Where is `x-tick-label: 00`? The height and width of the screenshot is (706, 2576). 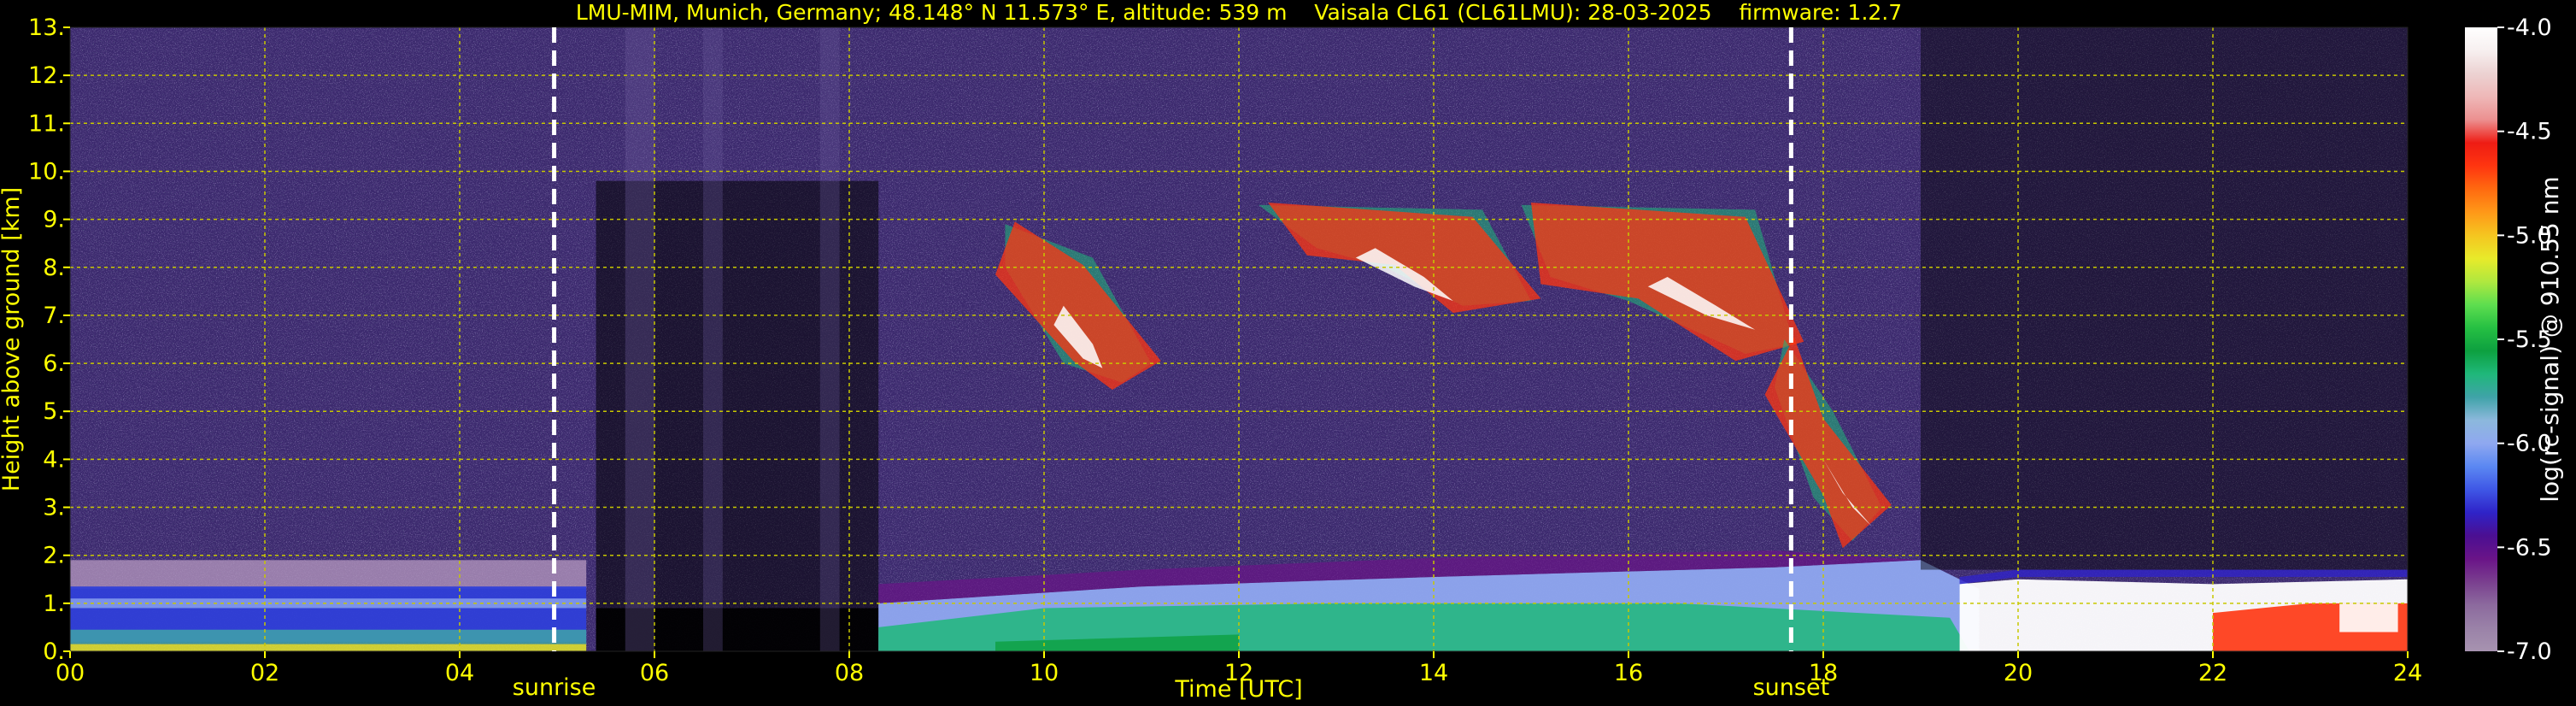 x-tick-label: 00 is located at coordinates (70, 673).